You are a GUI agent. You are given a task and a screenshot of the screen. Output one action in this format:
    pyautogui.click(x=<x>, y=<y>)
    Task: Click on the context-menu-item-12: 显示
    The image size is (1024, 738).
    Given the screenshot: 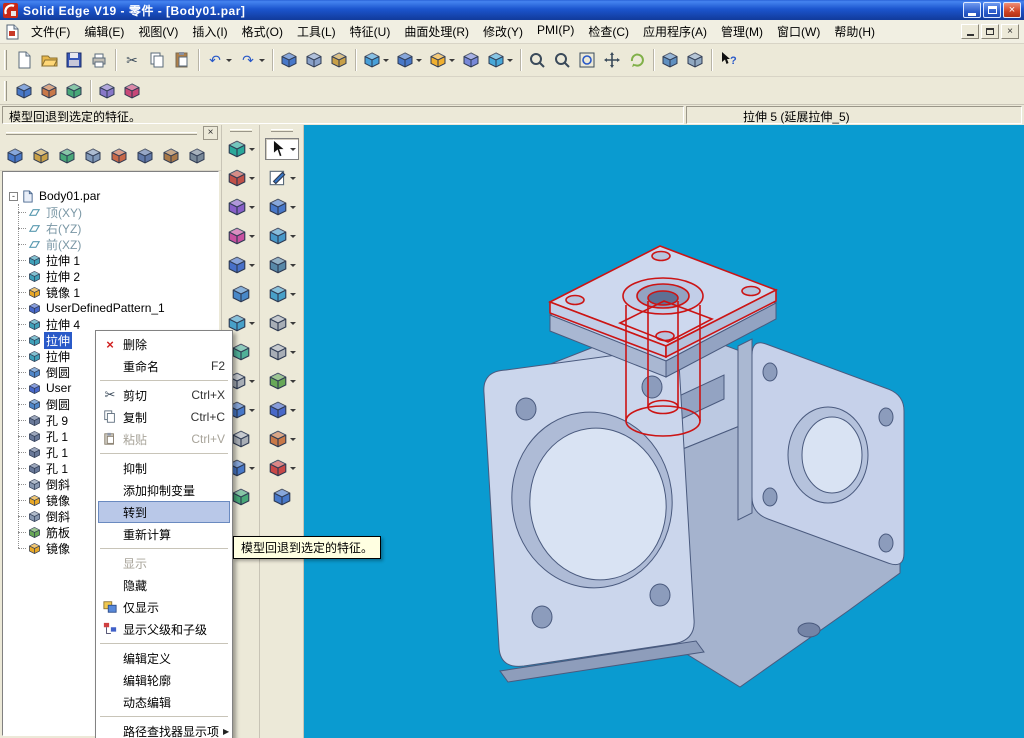 What is the action you would take?
    pyautogui.click(x=164, y=563)
    